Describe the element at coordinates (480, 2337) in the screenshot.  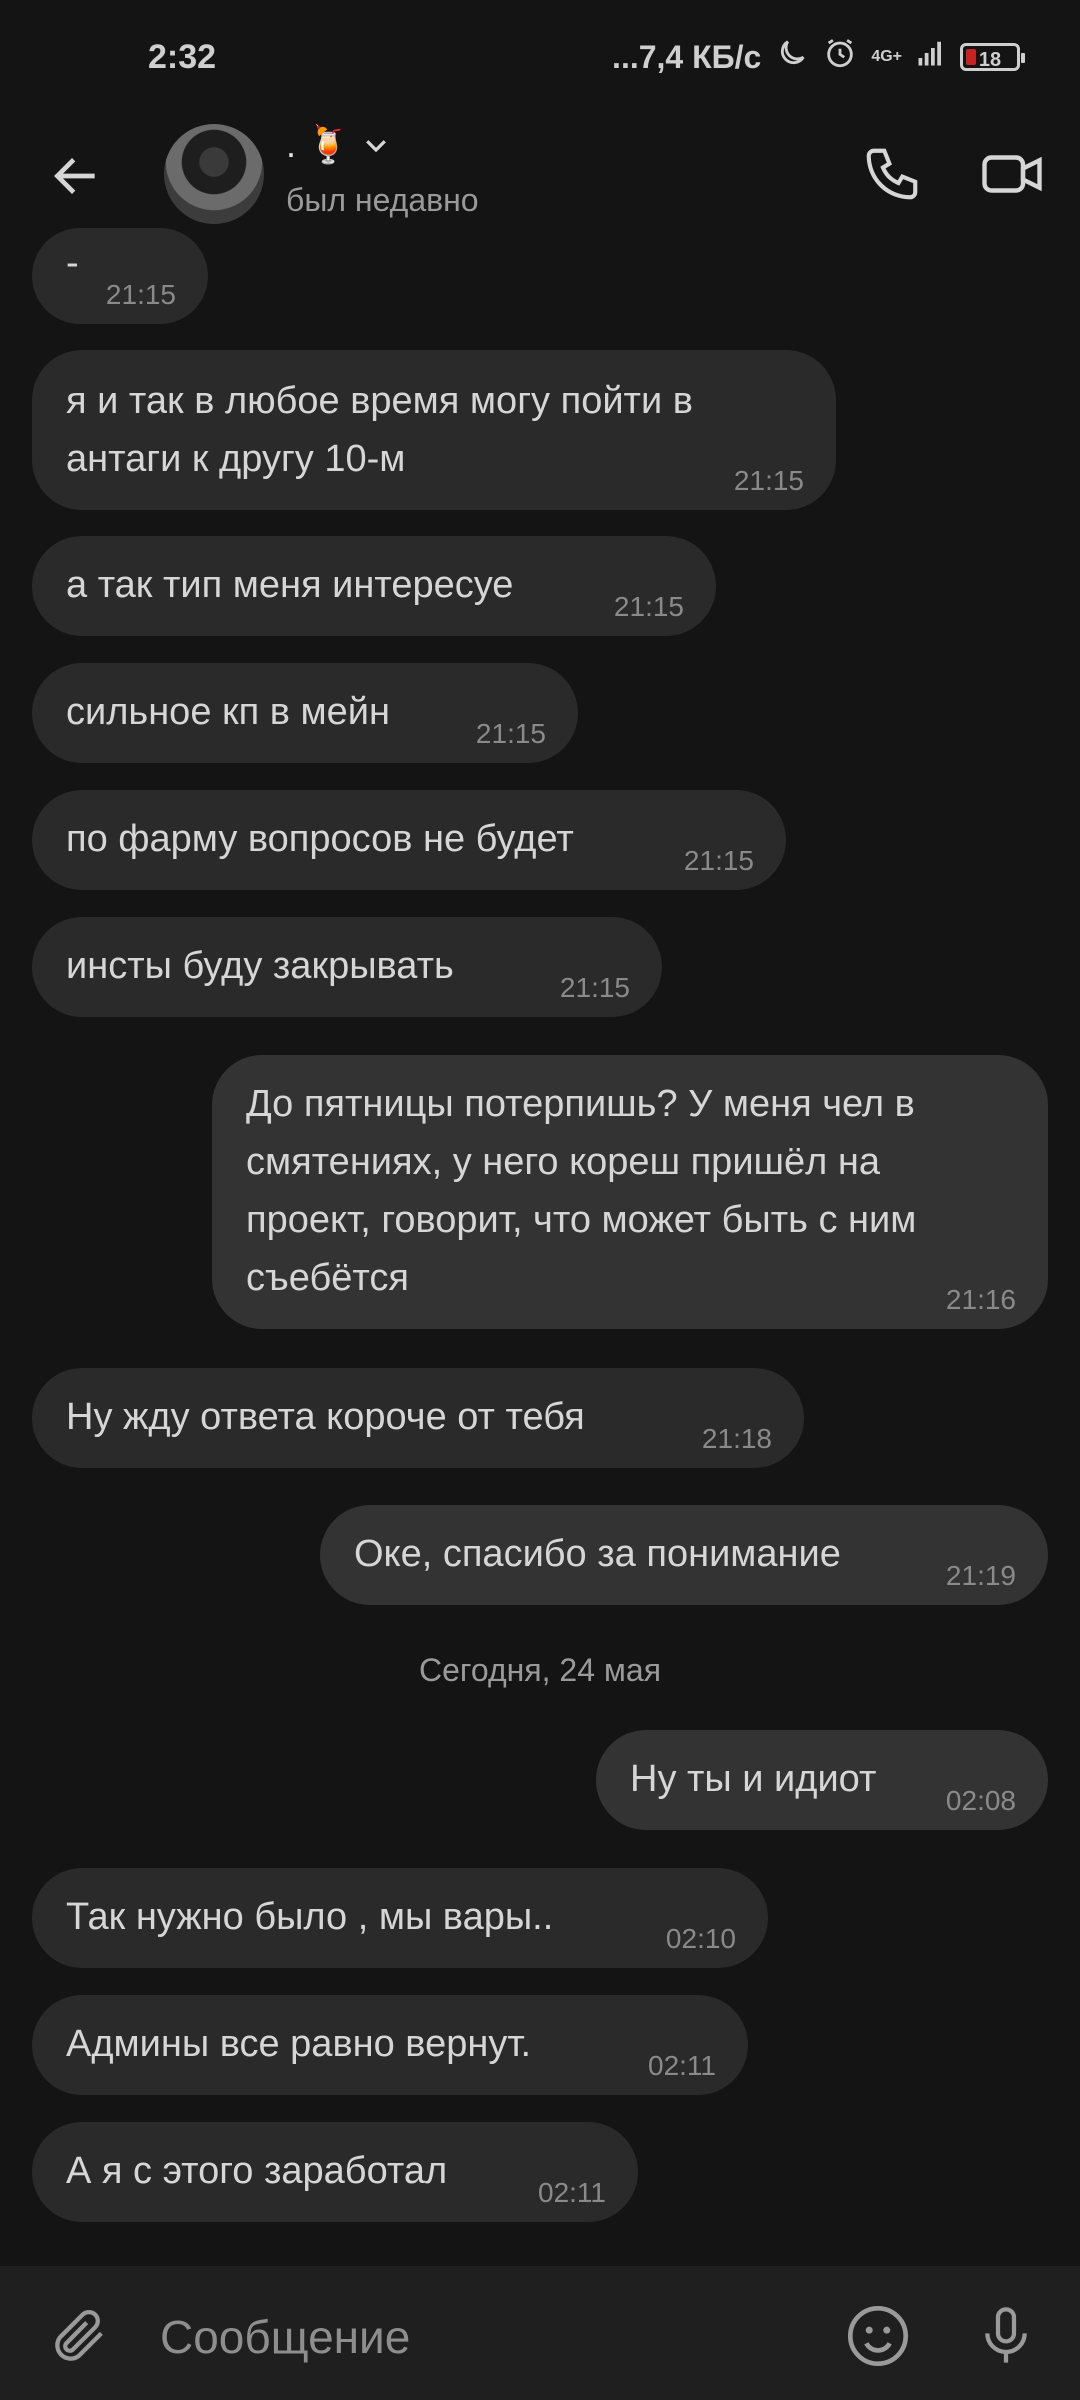
I see `message-input` at that location.